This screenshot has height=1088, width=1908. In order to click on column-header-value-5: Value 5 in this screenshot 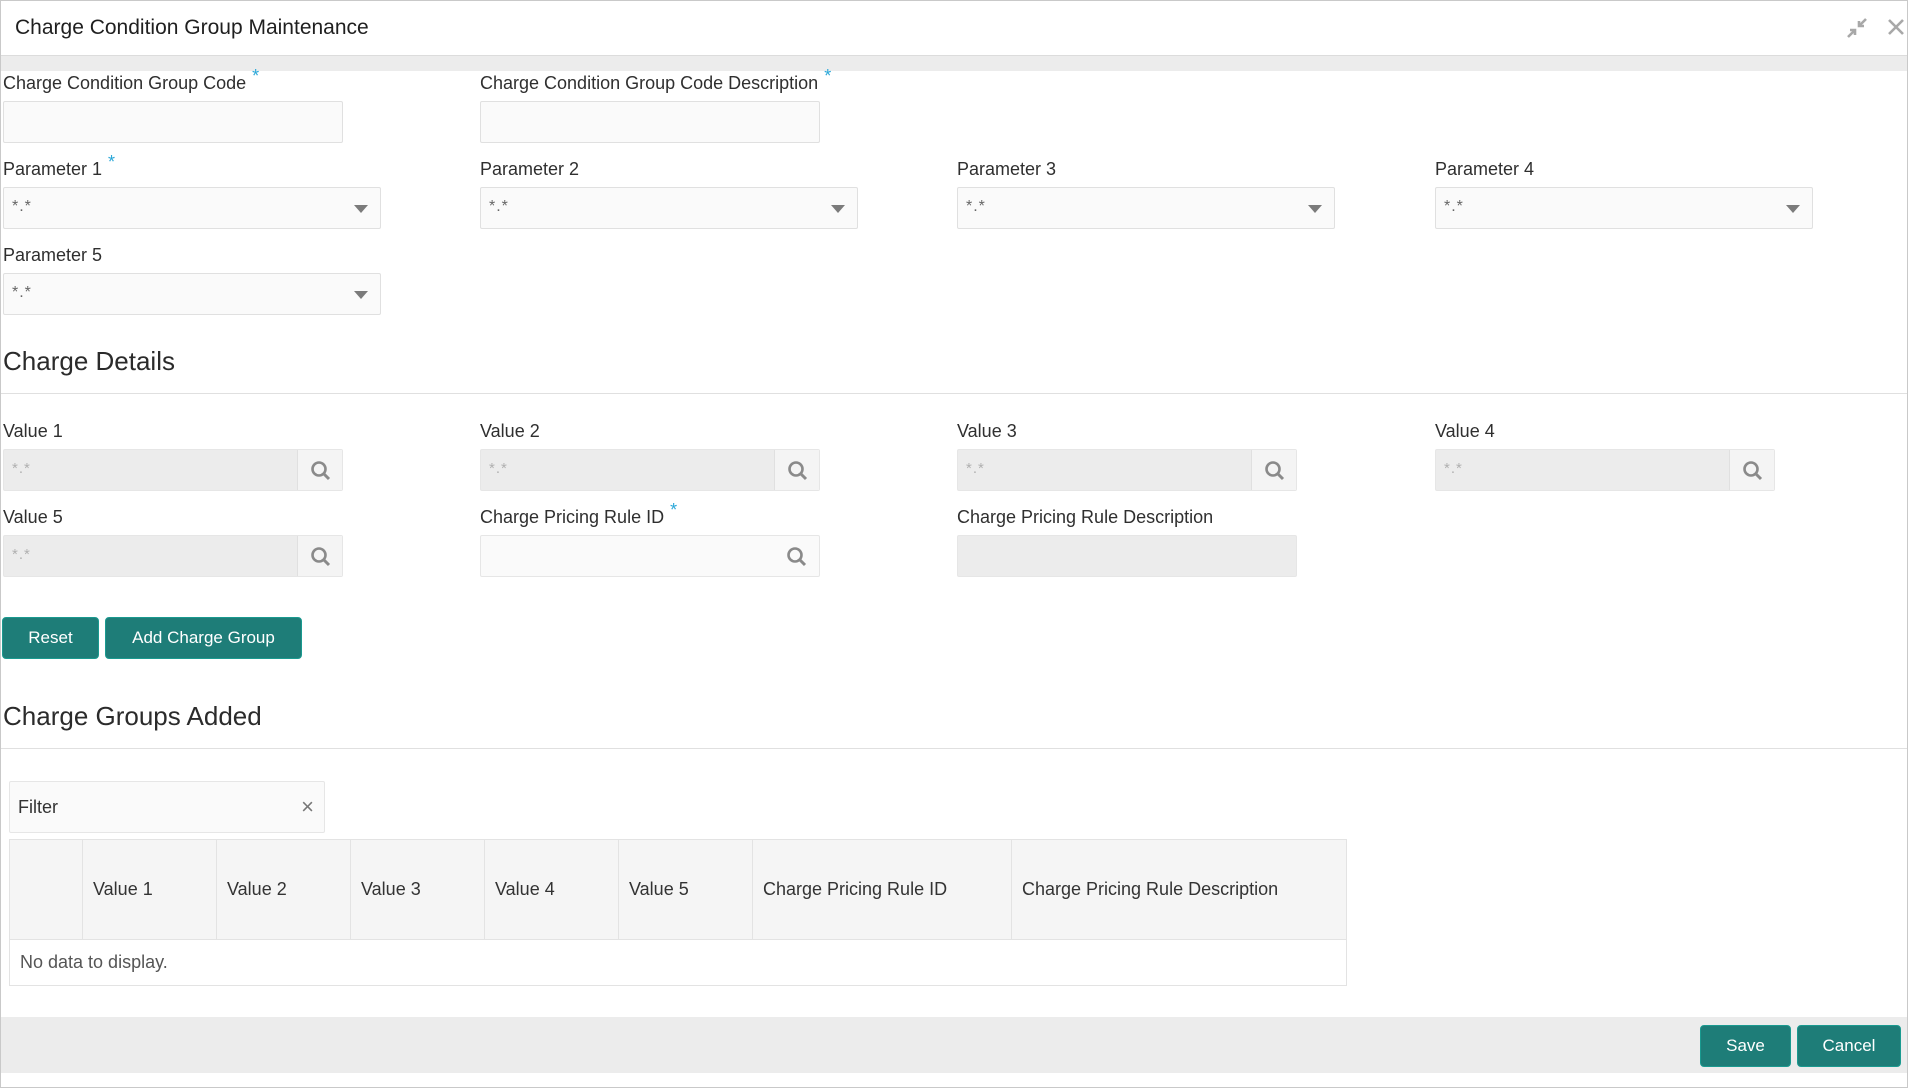, I will do `click(685, 889)`.